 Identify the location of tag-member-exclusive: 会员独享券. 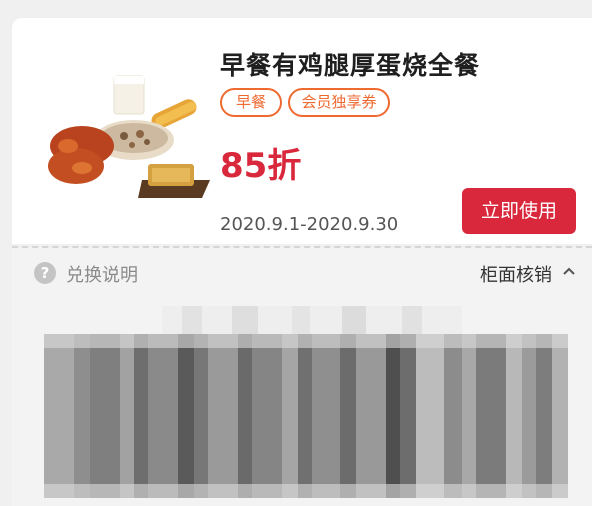
(339, 102).